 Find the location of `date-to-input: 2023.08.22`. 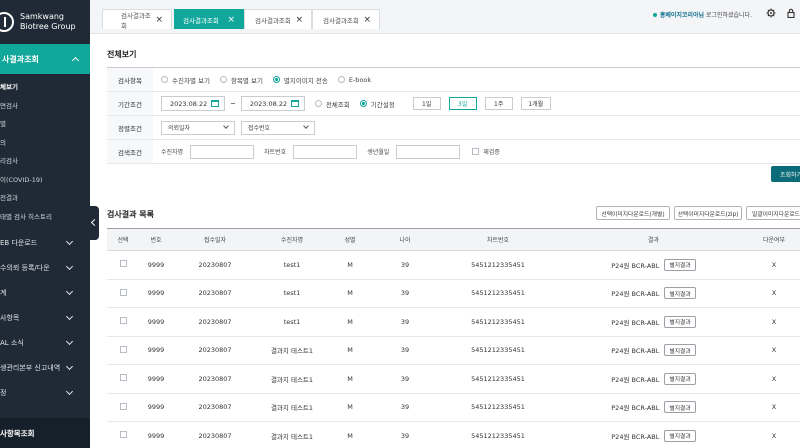

date-to-input: 2023.08.22 is located at coordinates (272, 103).